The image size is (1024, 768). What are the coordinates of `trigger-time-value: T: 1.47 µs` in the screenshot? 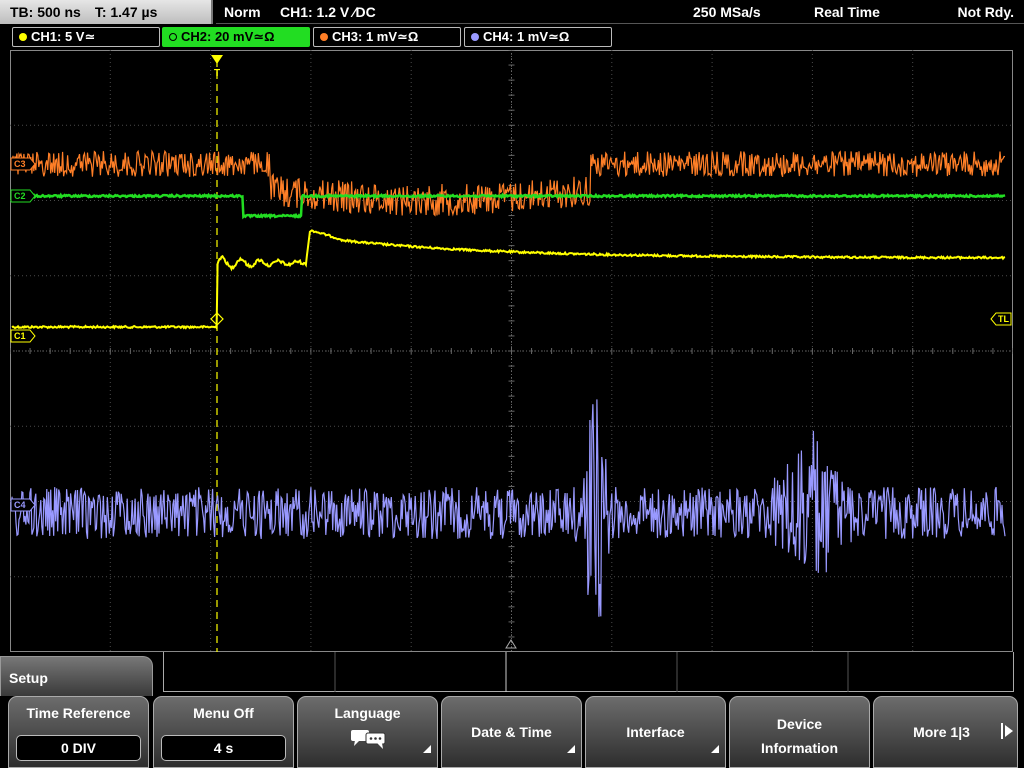 It's located at (126, 12).